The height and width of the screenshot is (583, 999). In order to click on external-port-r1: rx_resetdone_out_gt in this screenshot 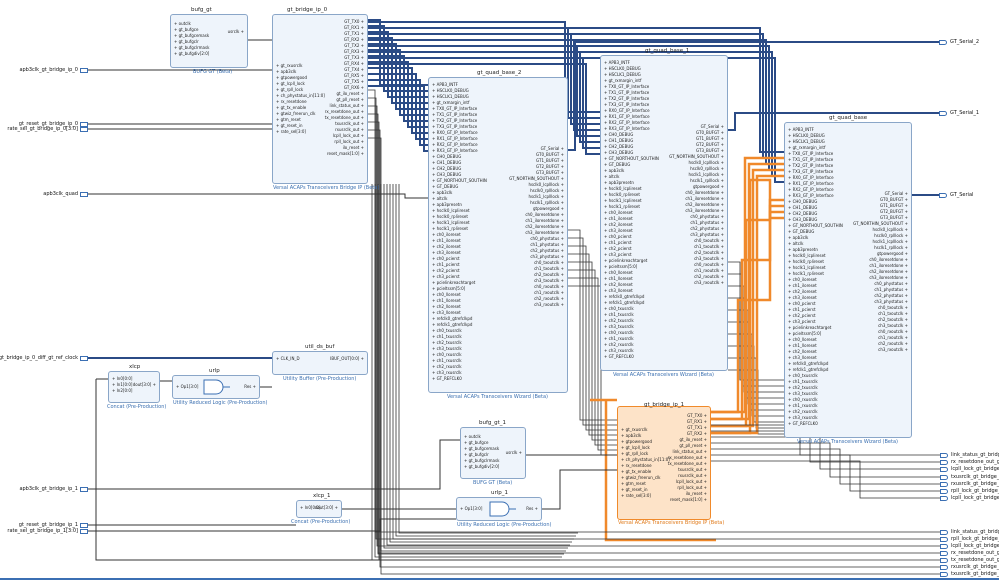, I will do `click(975, 462)`.